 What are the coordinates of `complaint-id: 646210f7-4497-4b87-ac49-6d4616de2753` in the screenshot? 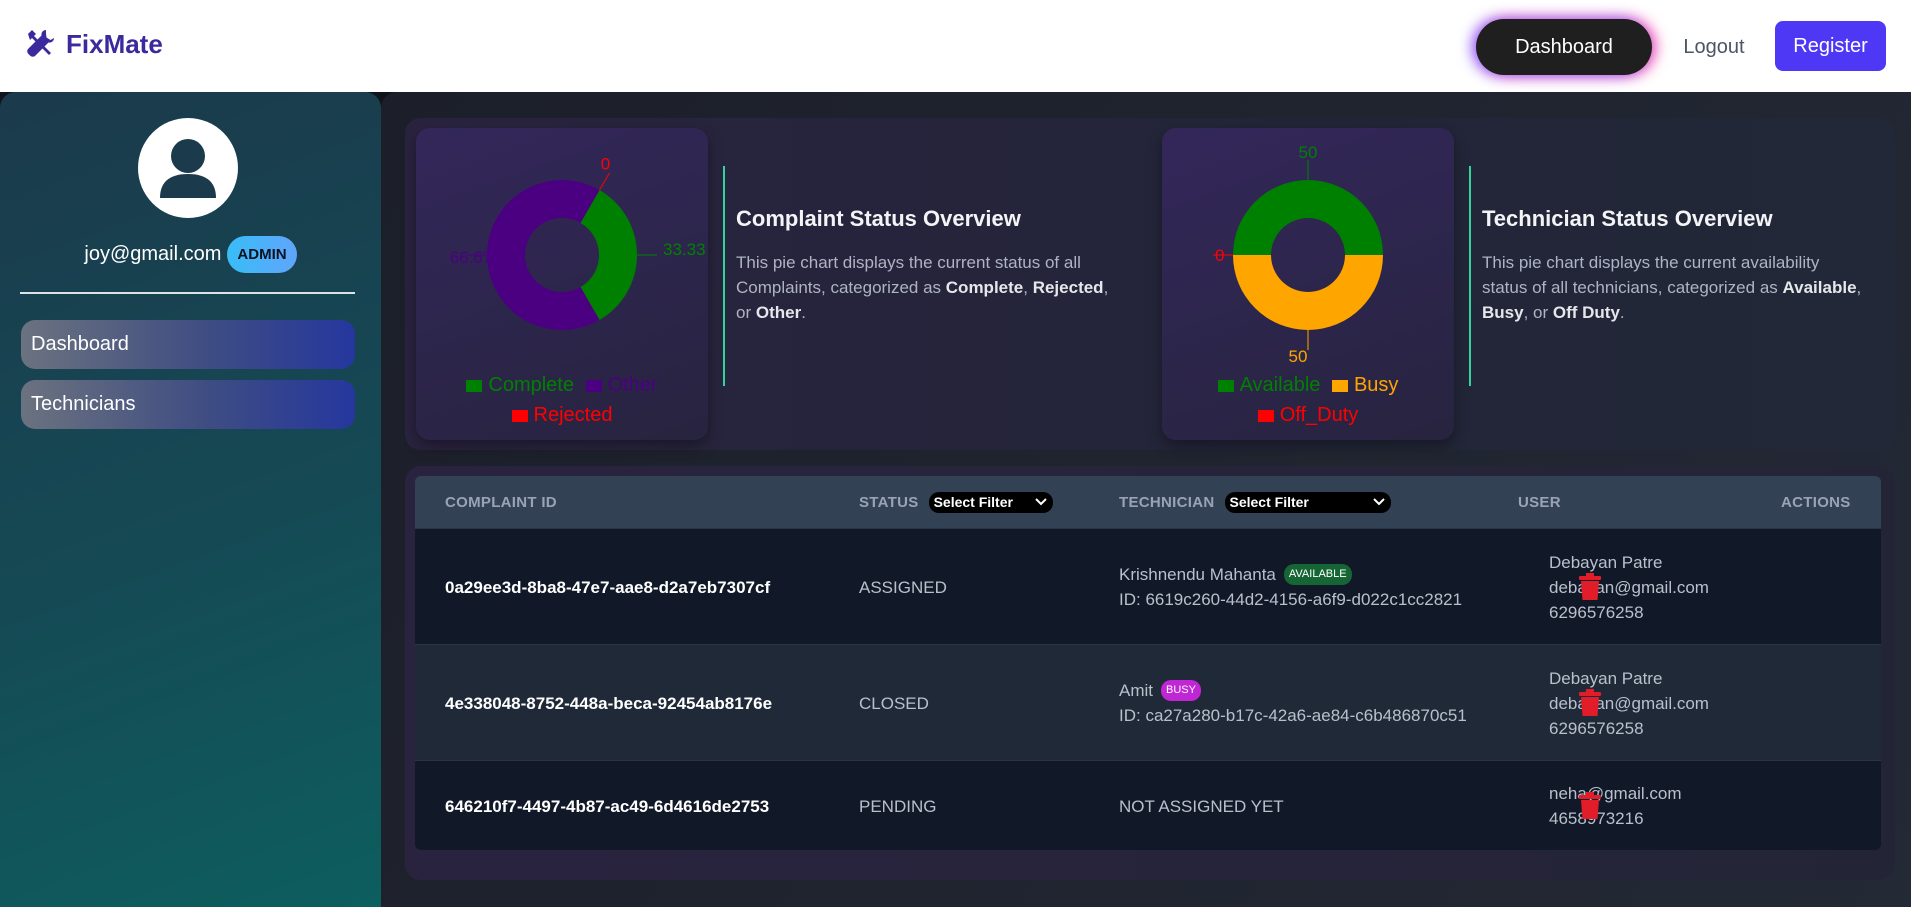 It's located at (607, 806).